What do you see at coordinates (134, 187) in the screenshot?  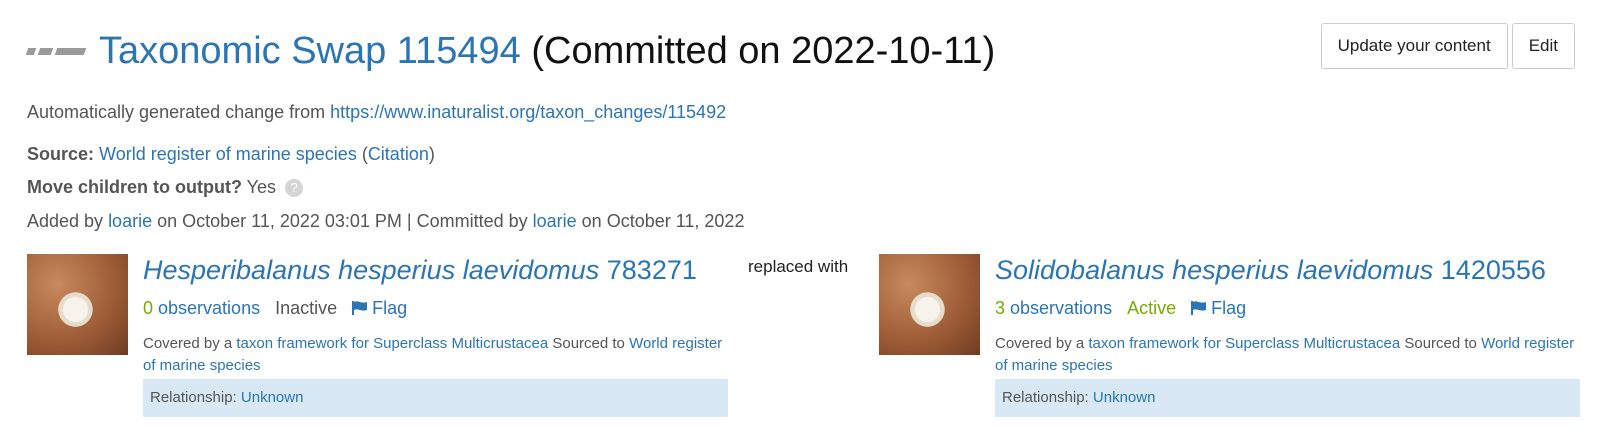 I see `move-children-label: Move children to output?` at bounding box center [134, 187].